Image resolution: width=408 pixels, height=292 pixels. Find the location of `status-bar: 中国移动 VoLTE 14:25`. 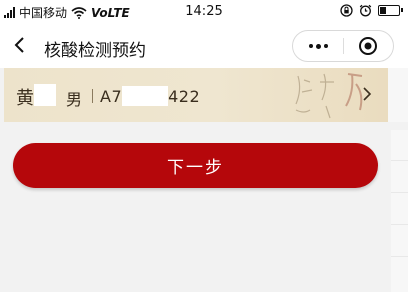

status-bar: 中国移动 VoLTE 14:25 is located at coordinates (204, 12).